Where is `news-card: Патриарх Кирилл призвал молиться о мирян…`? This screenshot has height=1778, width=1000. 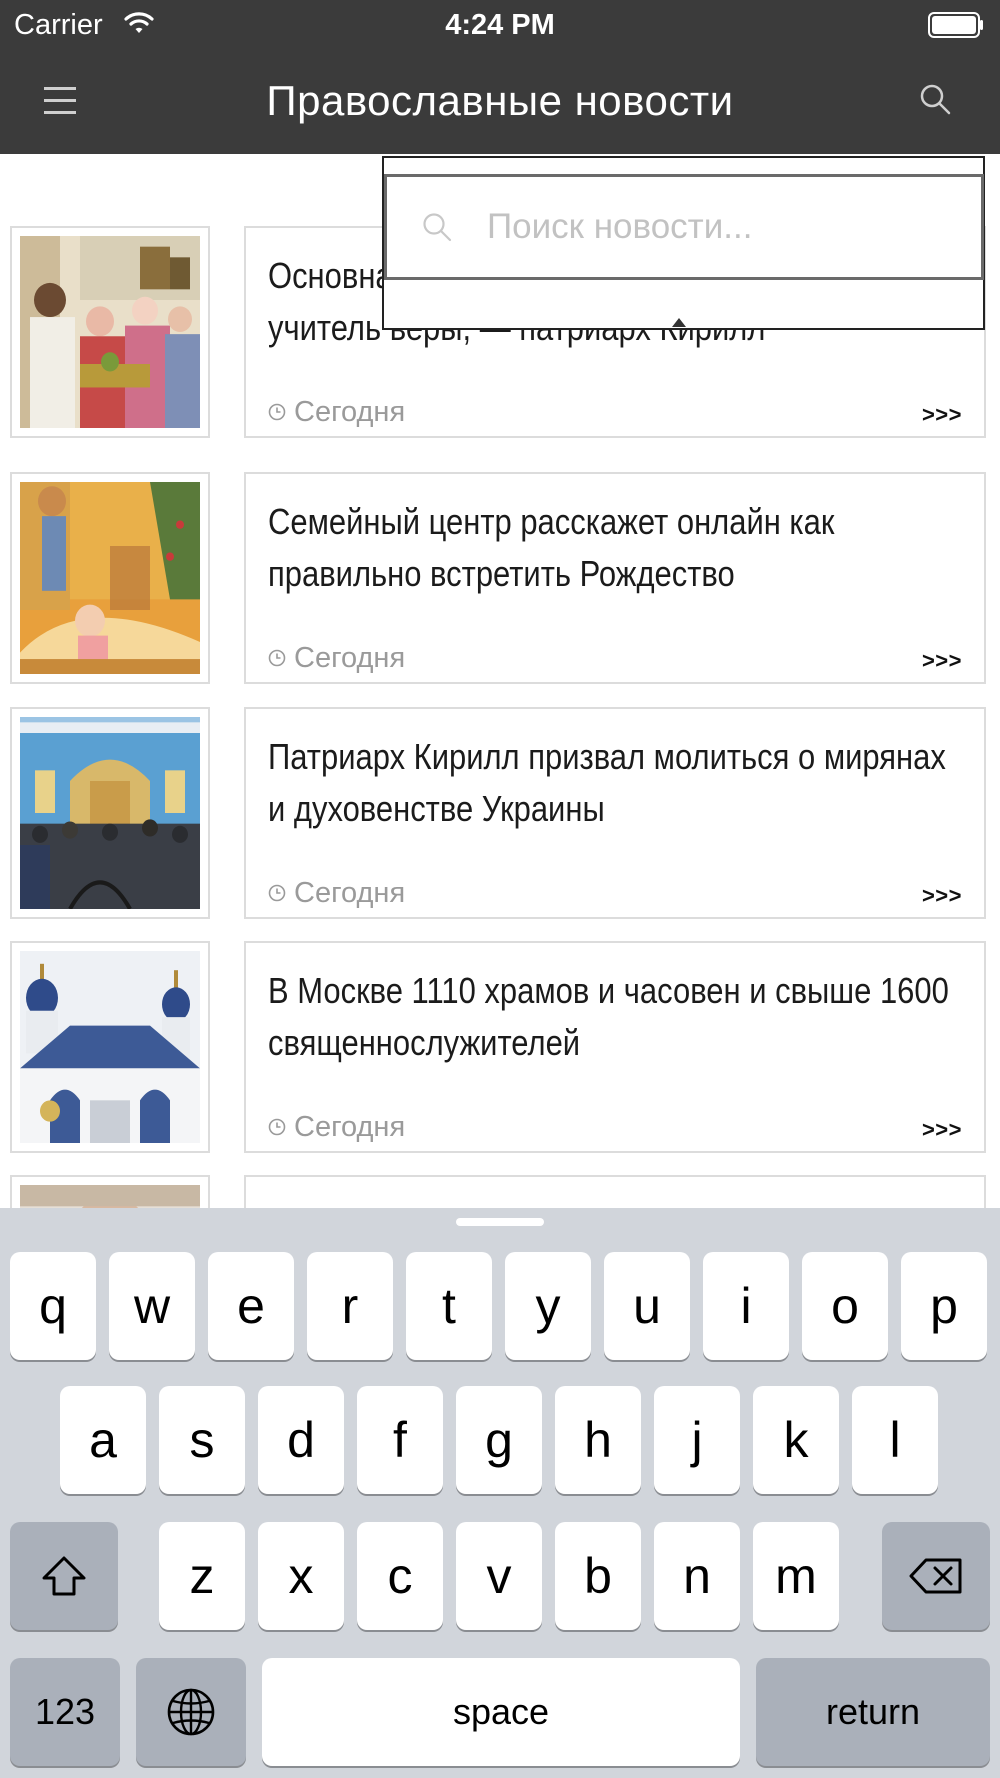 news-card: Патриарх Кирилл призвал молиться о мирян… is located at coordinates (615, 813).